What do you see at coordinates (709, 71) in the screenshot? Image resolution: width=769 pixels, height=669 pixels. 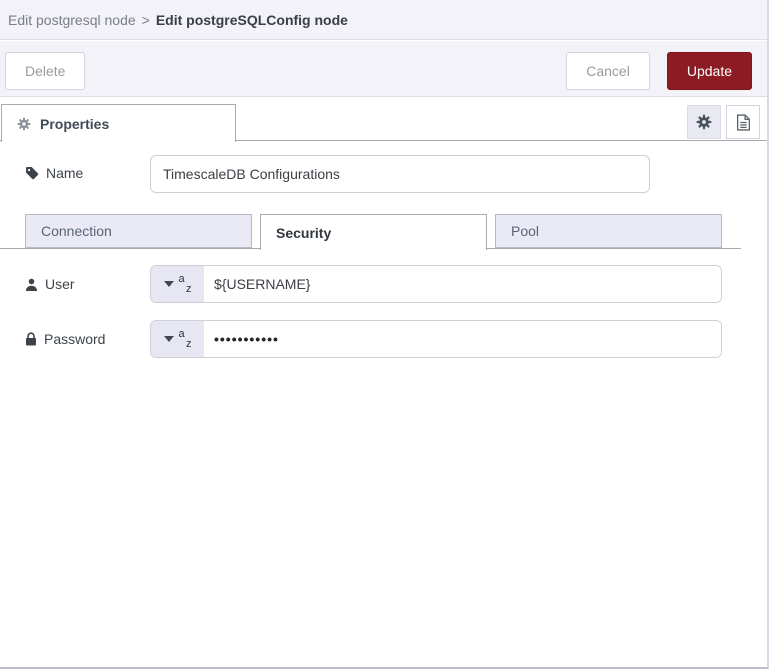 I see `update-button: Update` at bounding box center [709, 71].